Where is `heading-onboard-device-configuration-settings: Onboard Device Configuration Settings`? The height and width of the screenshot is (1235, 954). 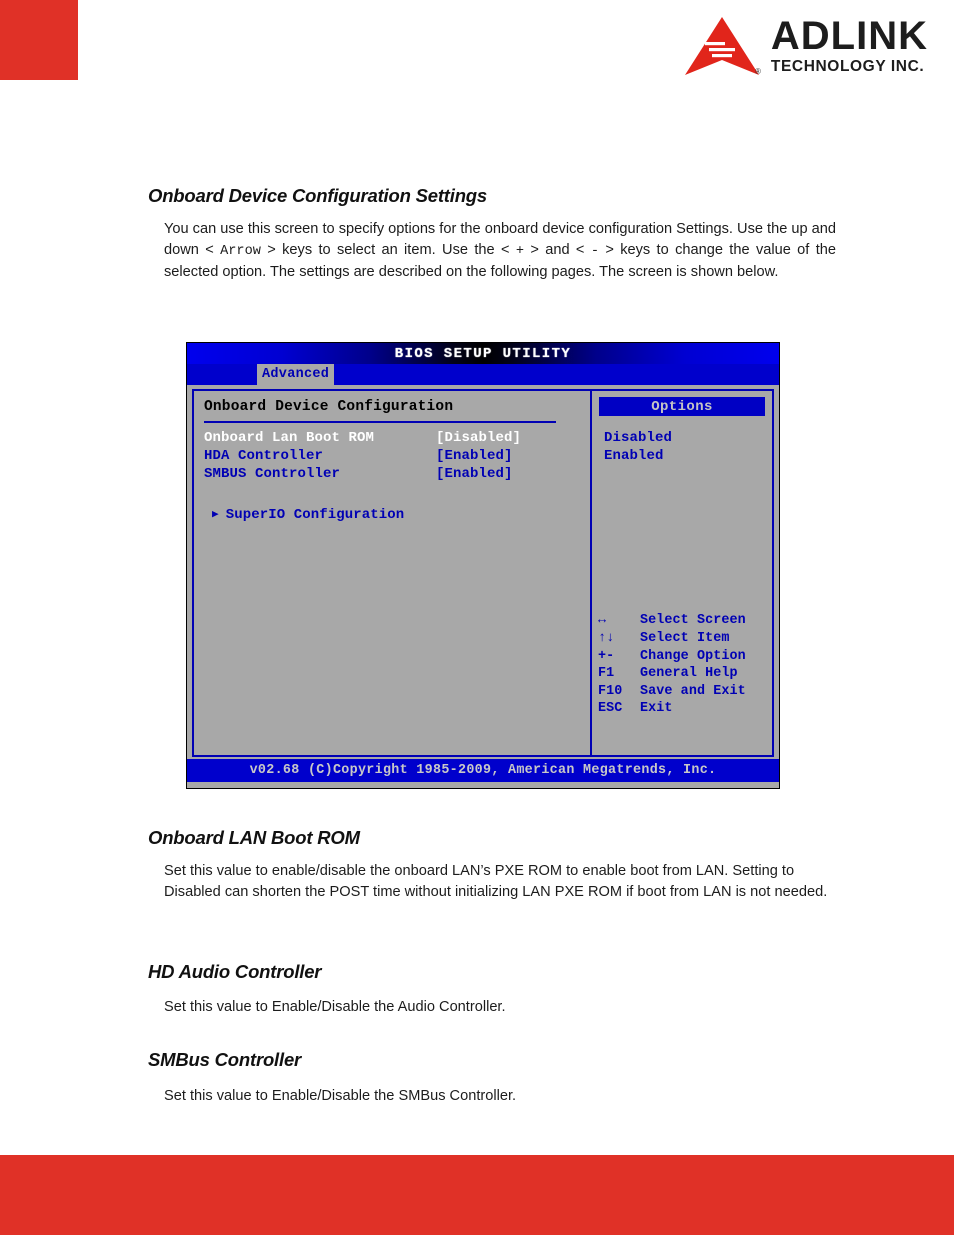 heading-onboard-device-configuration-settings: Onboard Device Configuration Settings is located at coordinates (317, 195).